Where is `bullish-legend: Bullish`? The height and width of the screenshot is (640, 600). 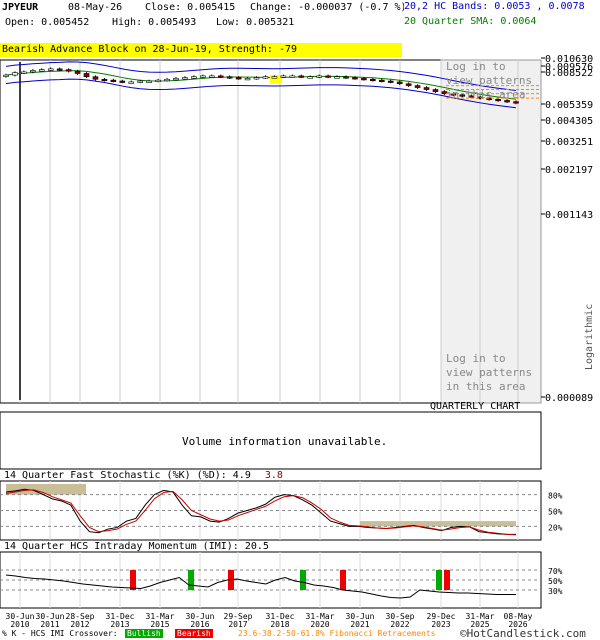 bullish-legend: Bullish is located at coordinates (144, 633).